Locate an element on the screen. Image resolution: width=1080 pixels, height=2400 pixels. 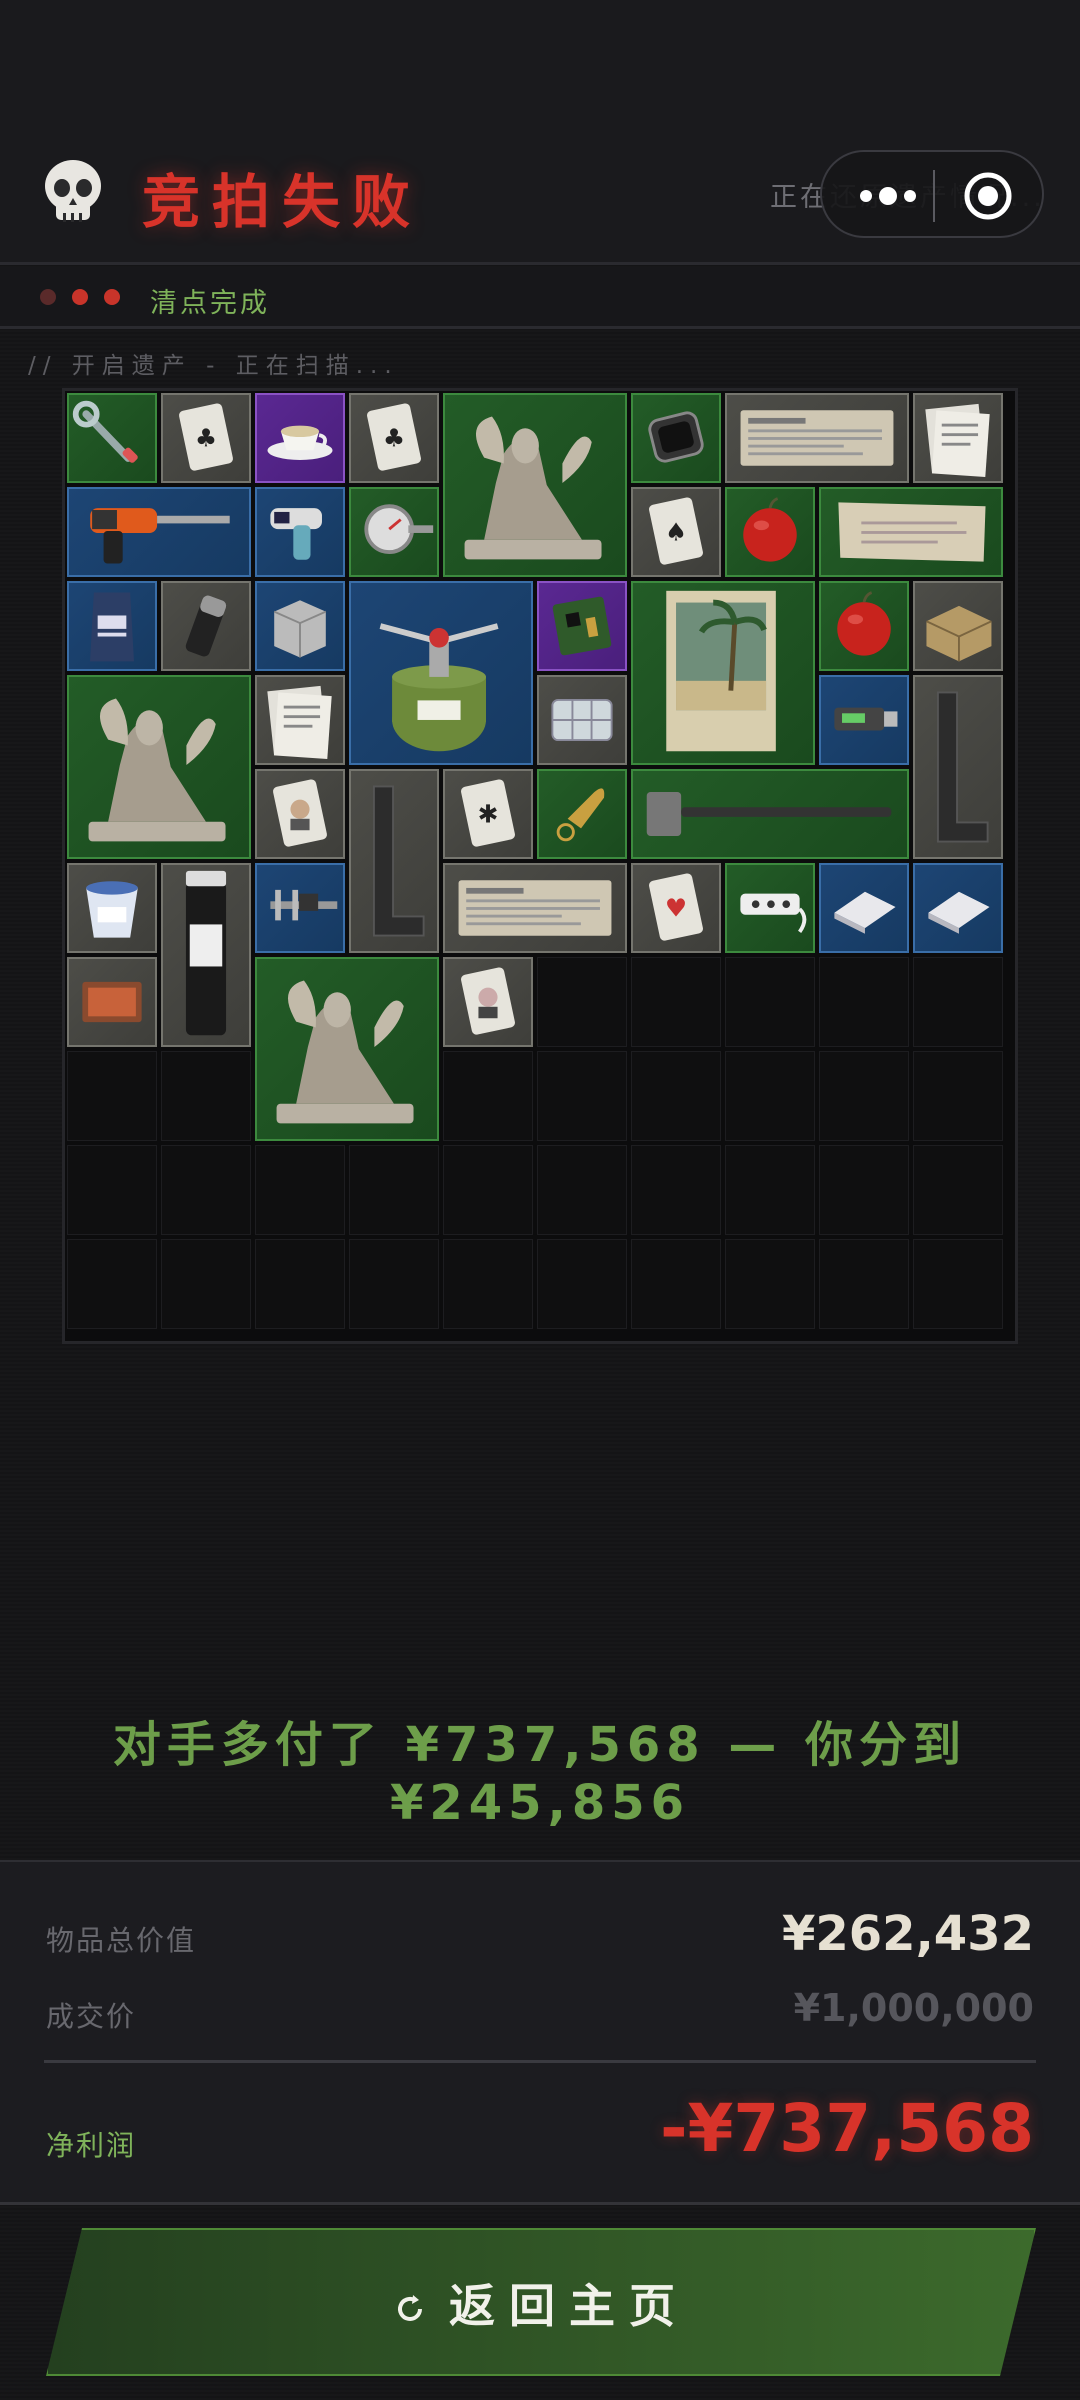
refresh-icon is located at coordinates (410, 2309).